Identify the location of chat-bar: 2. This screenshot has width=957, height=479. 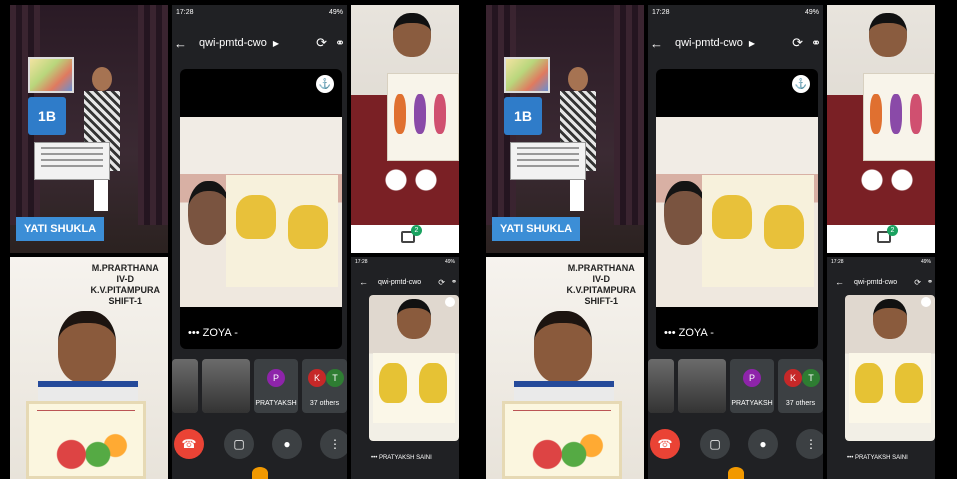
(881, 239).